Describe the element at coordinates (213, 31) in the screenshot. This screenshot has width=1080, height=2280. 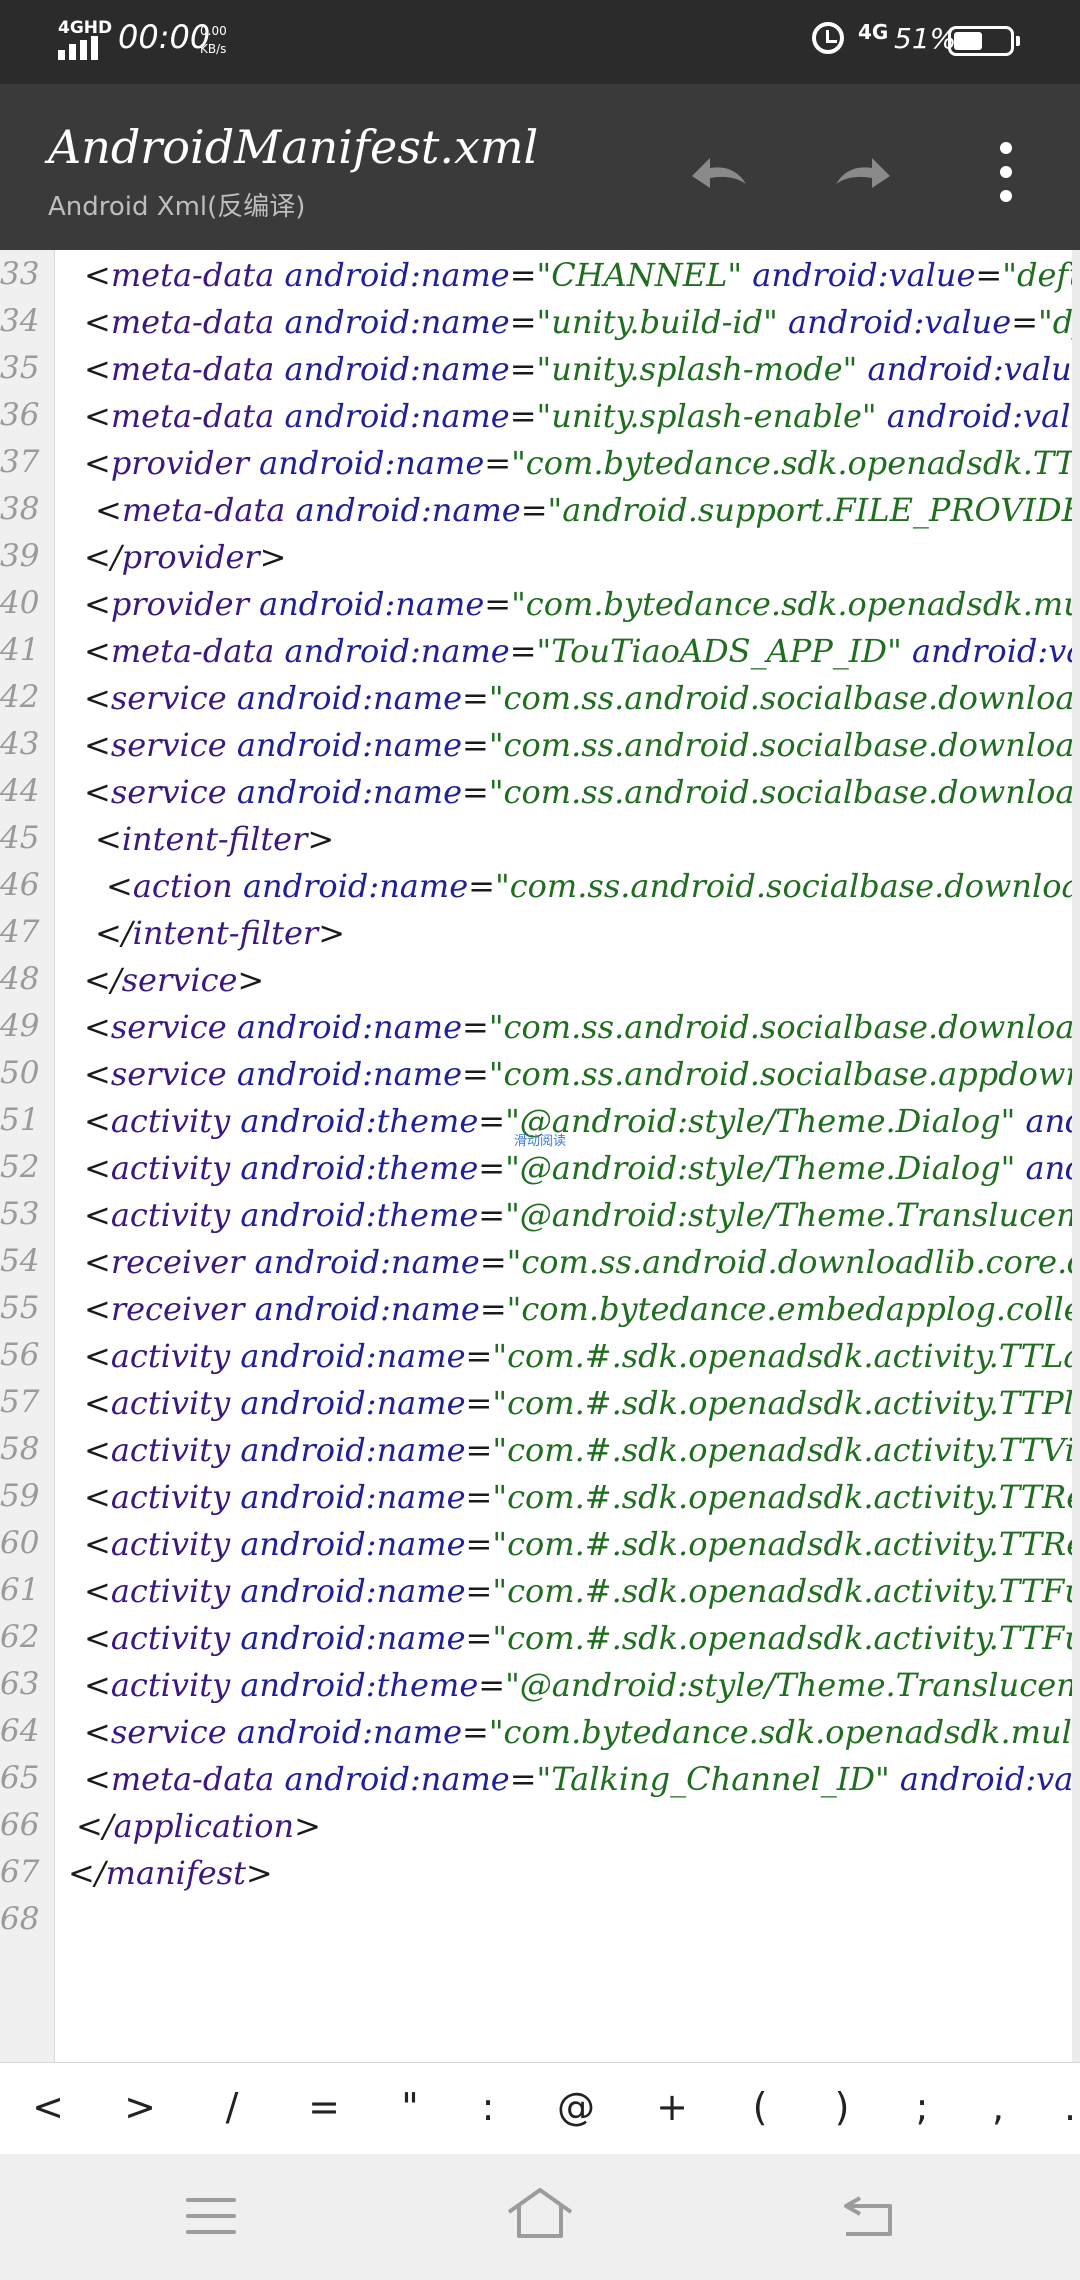
I see `speed-value: 0.00` at that location.